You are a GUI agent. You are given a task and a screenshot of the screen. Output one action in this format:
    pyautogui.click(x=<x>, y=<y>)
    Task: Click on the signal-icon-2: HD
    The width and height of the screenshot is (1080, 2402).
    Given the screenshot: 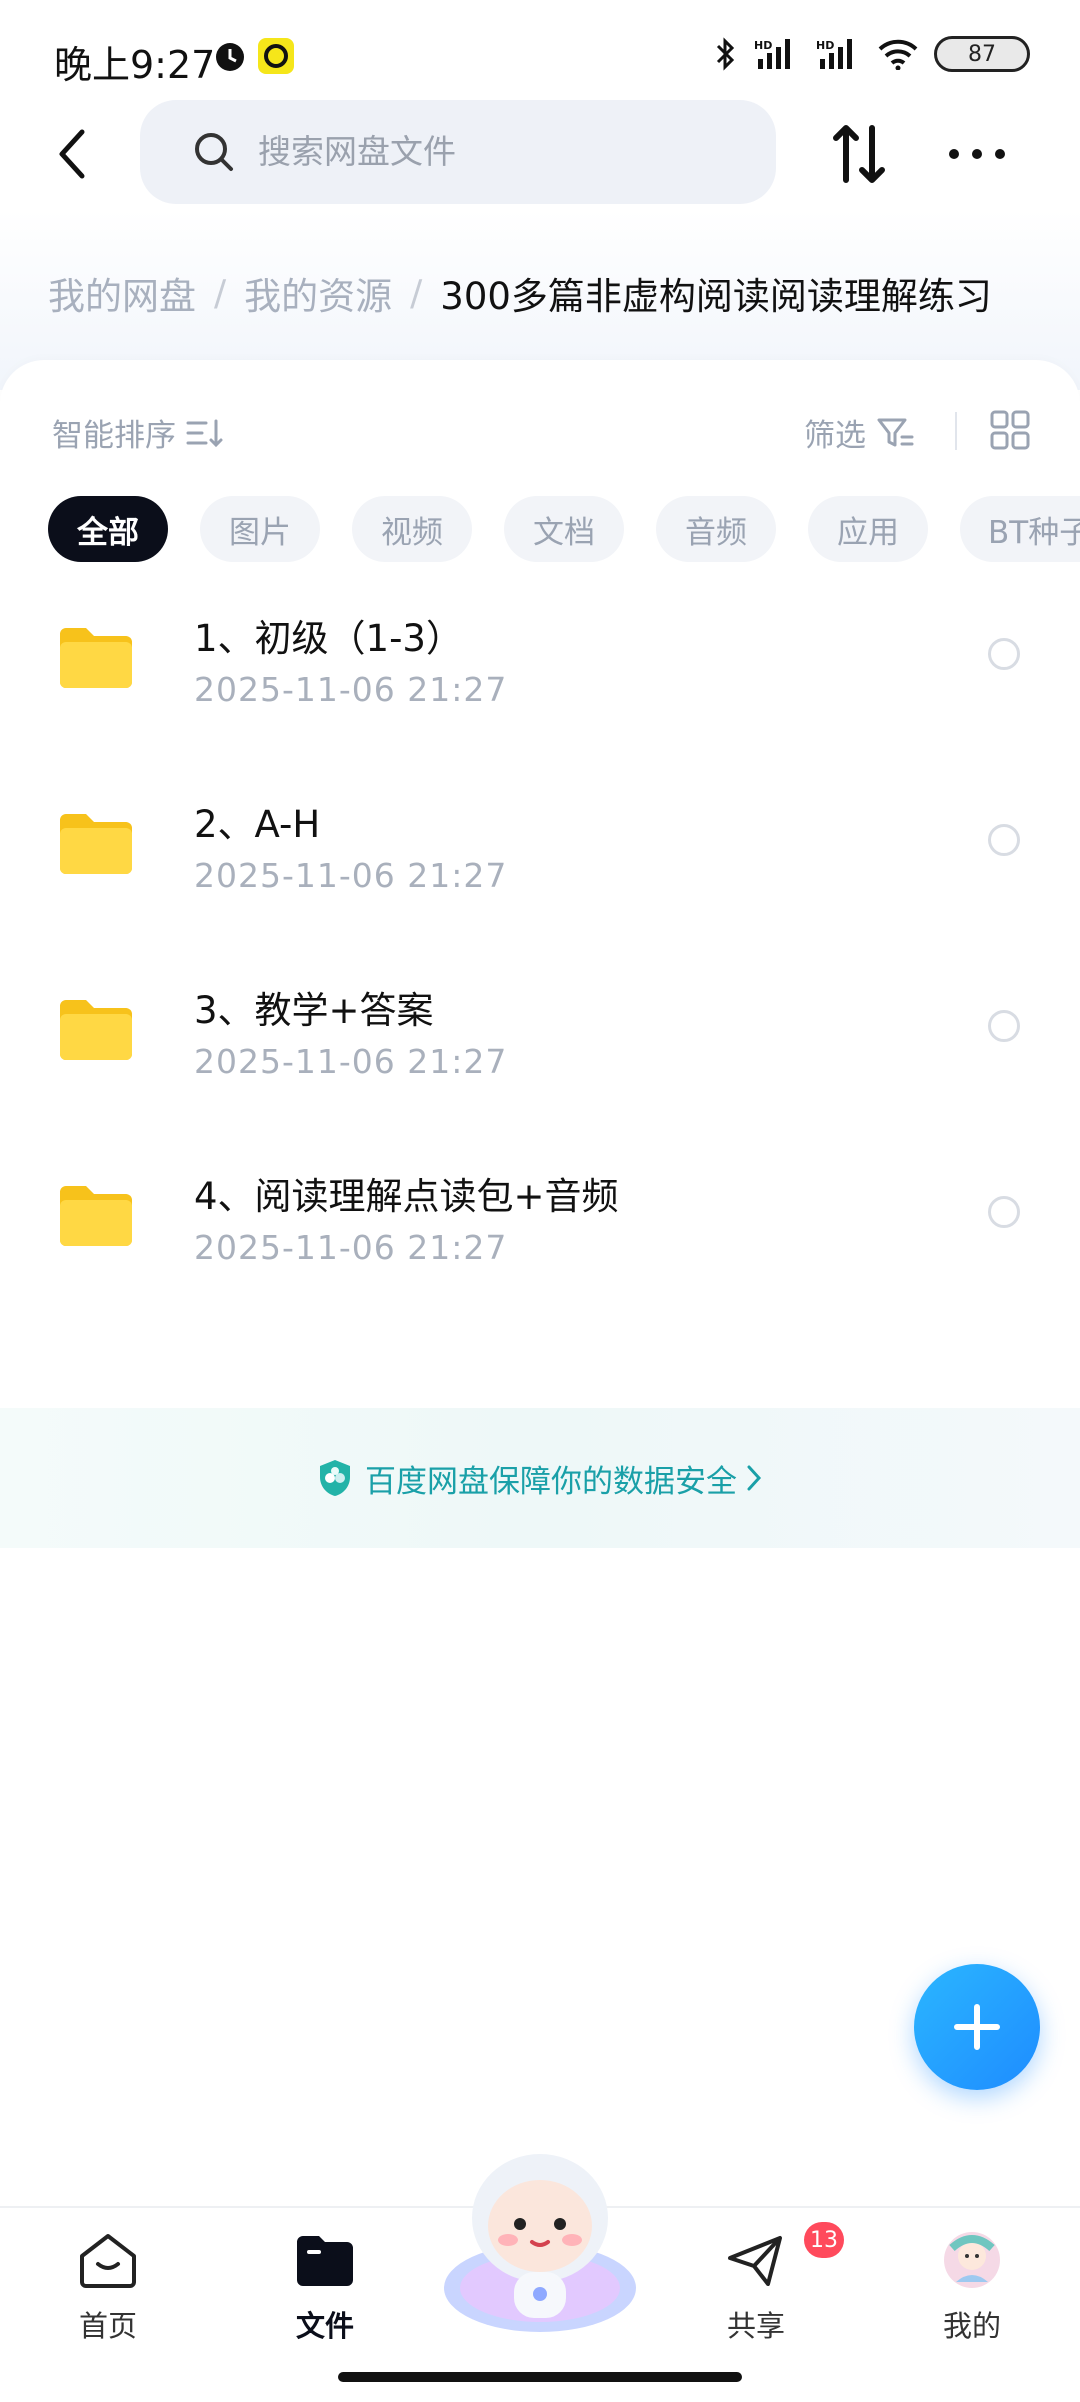 What is the action you would take?
    pyautogui.click(x=834, y=54)
    